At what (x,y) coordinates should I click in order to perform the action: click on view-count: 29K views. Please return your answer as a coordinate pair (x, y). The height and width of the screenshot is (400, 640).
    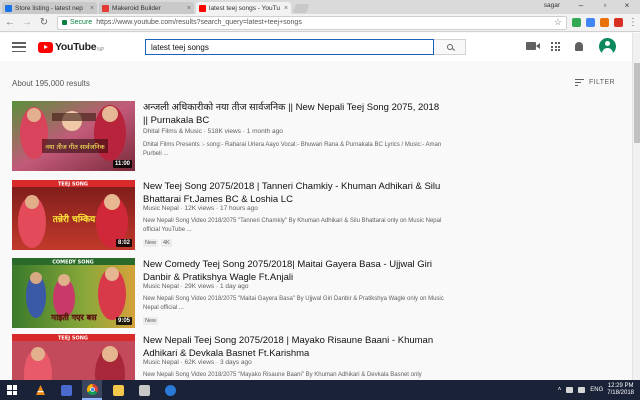
    Looking at the image, I should click on (199, 286).